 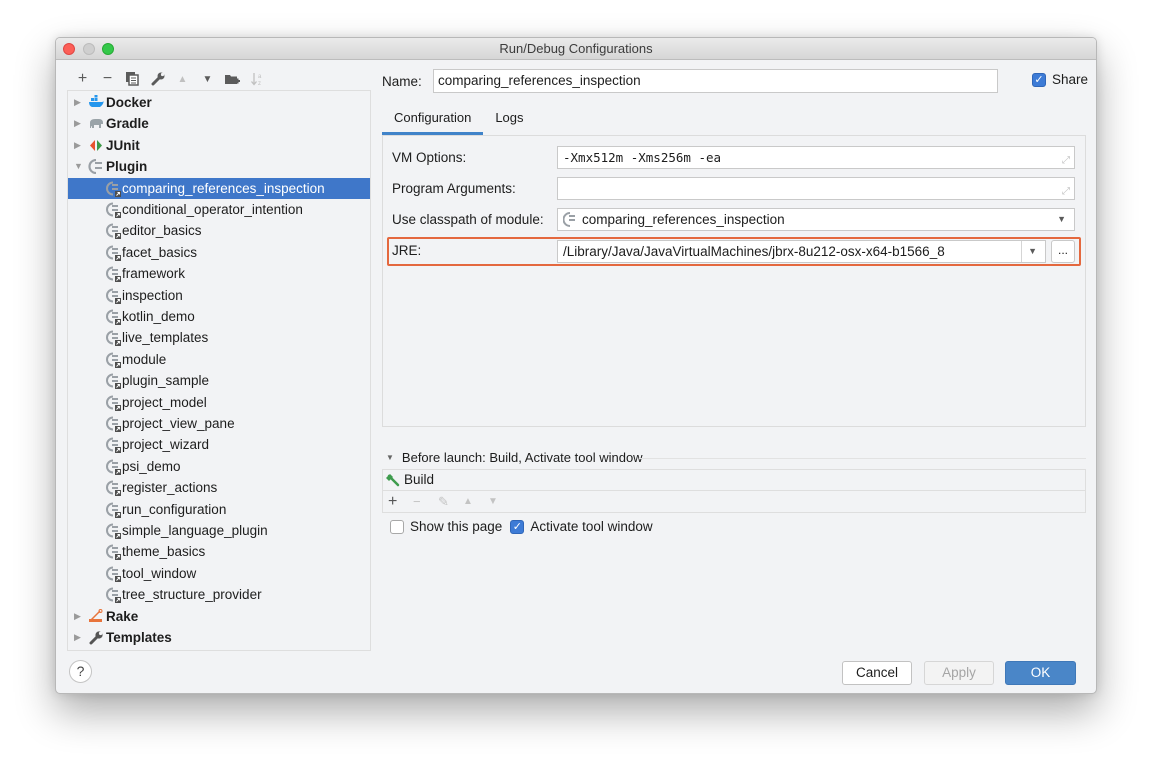 I want to click on share-checkbox: ✓ Share, so click(x=1060, y=79).